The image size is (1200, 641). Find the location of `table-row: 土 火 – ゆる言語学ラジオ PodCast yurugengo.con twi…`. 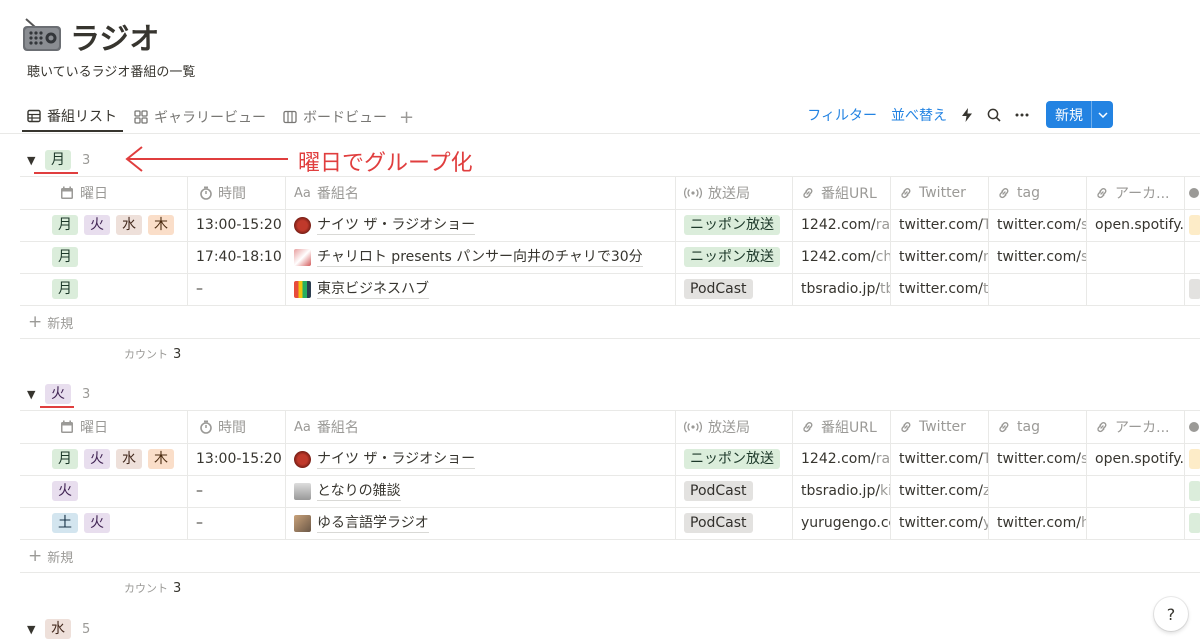

table-row: 土 火 – ゆる言語学ラジオ PodCast yurugengo.con twi… is located at coordinates (610, 523).